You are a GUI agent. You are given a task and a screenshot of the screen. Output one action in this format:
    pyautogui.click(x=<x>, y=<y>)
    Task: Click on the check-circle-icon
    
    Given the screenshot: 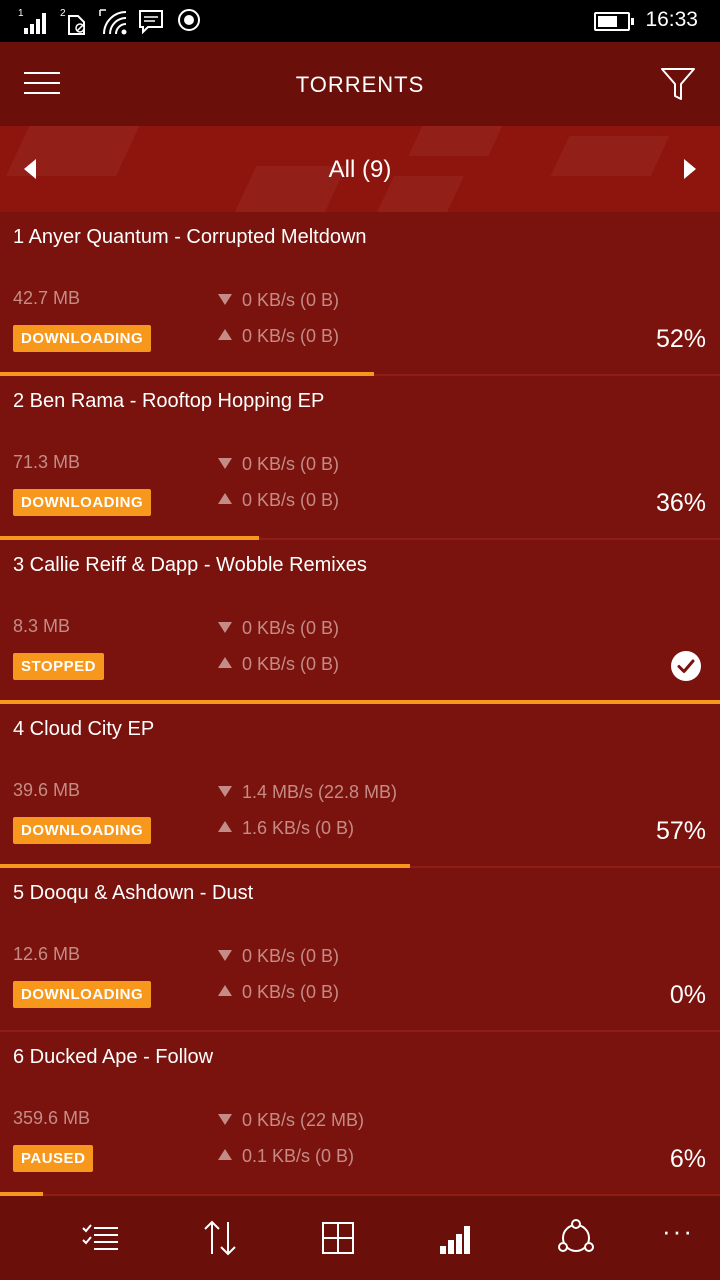 What is the action you would take?
    pyautogui.click(x=686, y=666)
    